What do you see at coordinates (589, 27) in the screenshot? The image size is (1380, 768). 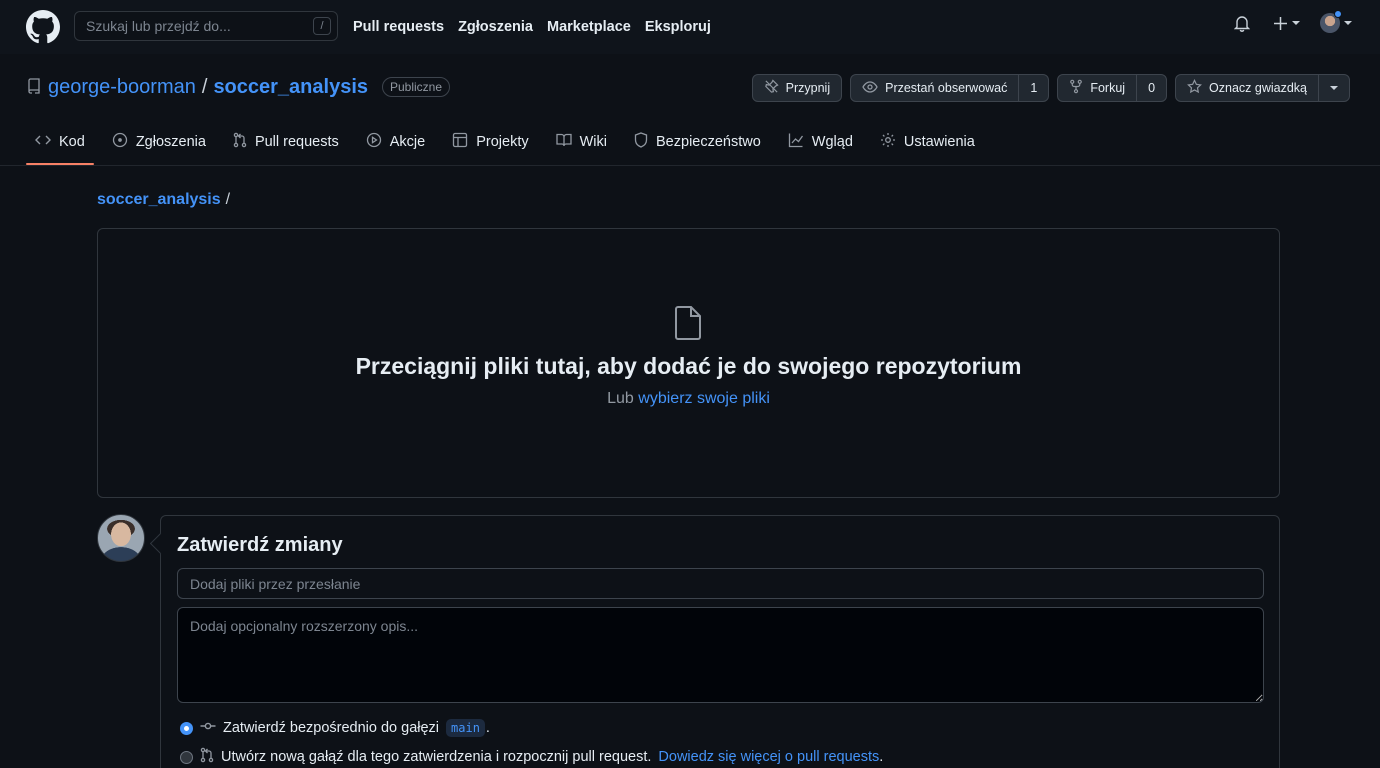 I see `nav-marketplace: Marketplace` at bounding box center [589, 27].